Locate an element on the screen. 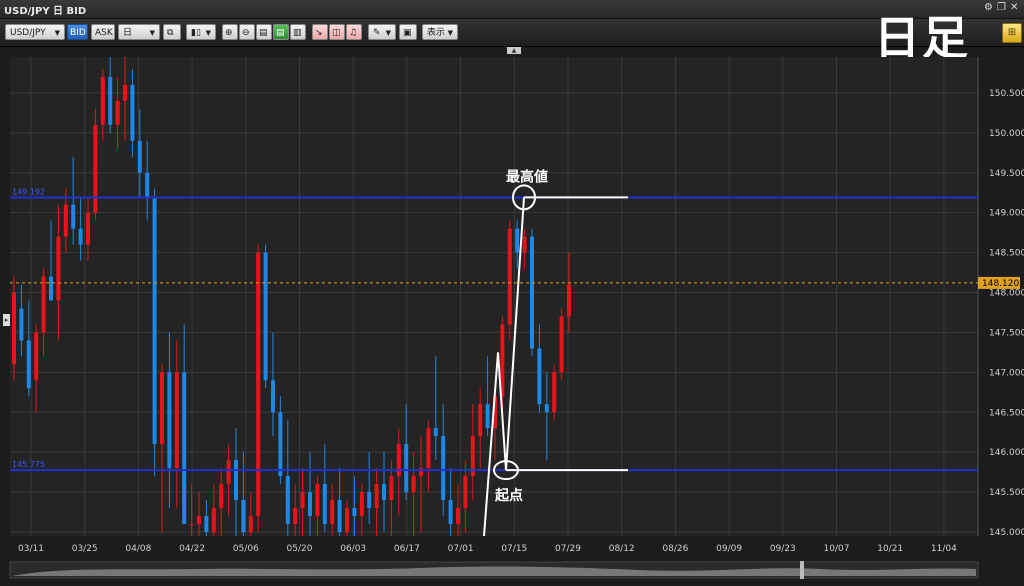  restore-icon: ❐ is located at coordinates (1001, 7).